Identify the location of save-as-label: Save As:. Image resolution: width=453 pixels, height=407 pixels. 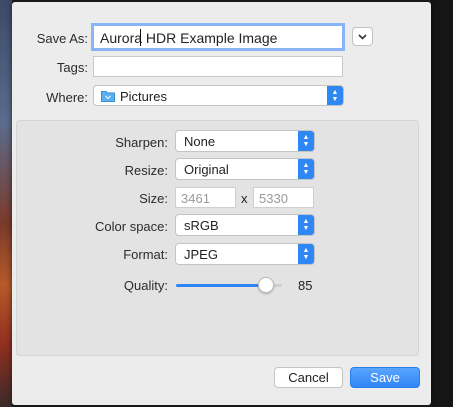
(62, 38).